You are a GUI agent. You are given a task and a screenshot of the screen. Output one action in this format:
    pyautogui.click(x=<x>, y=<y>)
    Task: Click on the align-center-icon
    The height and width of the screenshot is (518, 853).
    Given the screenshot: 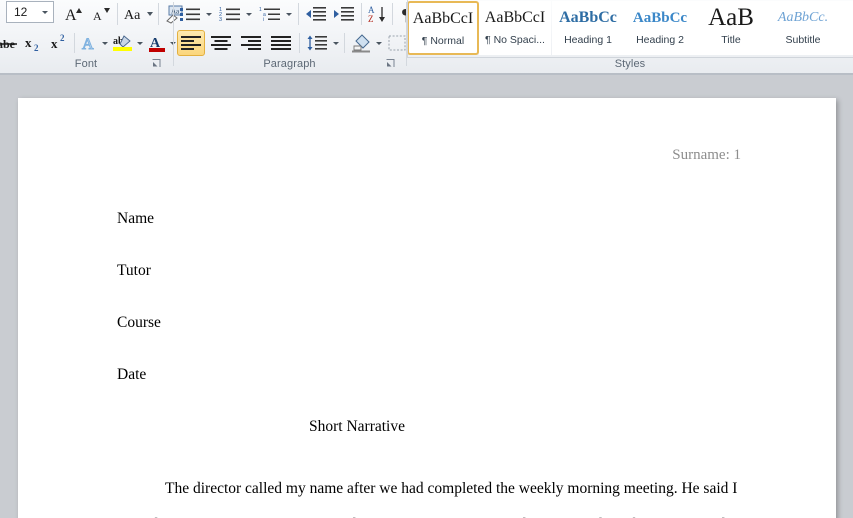 What is the action you would take?
    pyautogui.click(x=221, y=43)
    